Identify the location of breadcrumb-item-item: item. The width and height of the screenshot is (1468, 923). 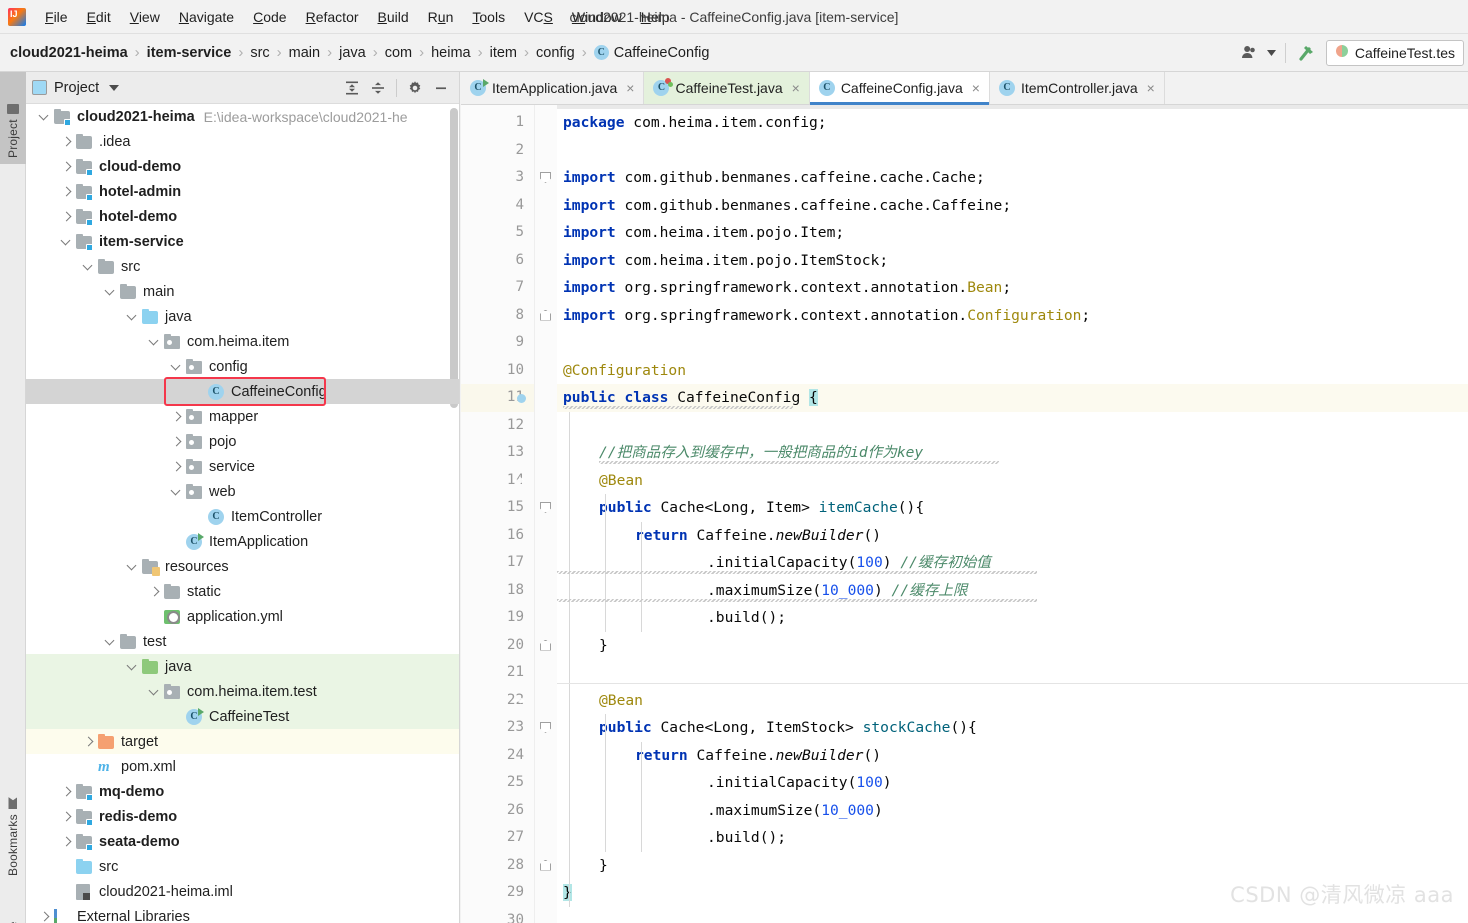
(503, 53).